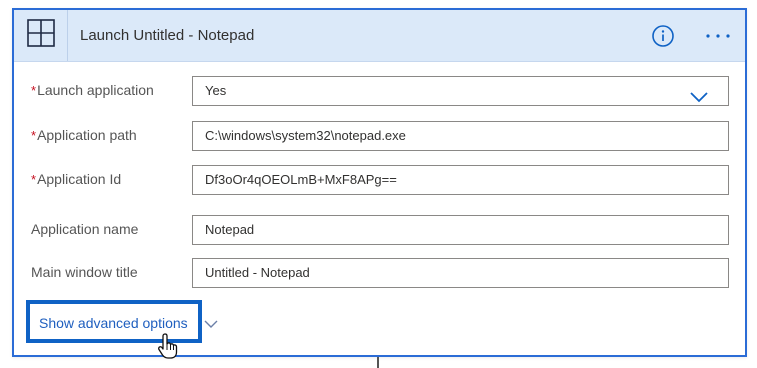 This screenshot has height=368, width=757. I want to click on application-path-field: C:\windows\system32\notepad.exe, so click(460, 136).